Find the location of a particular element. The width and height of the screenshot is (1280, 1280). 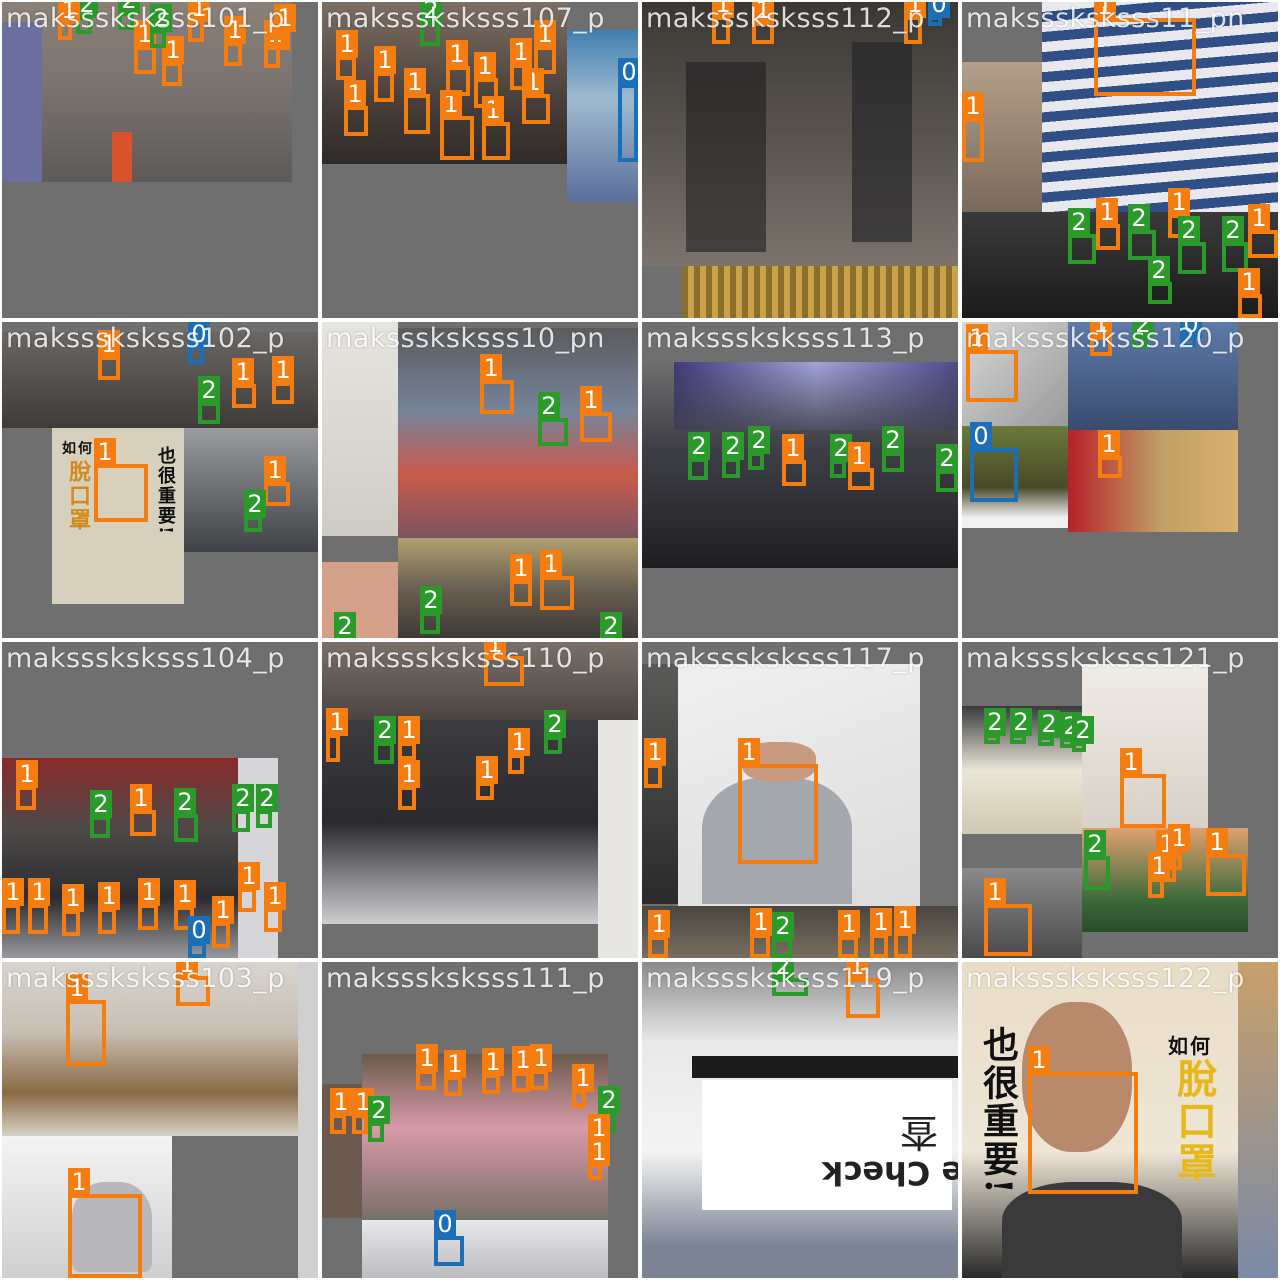

poster-subtitle: 也很重要! is located at coordinates (998, 1111).